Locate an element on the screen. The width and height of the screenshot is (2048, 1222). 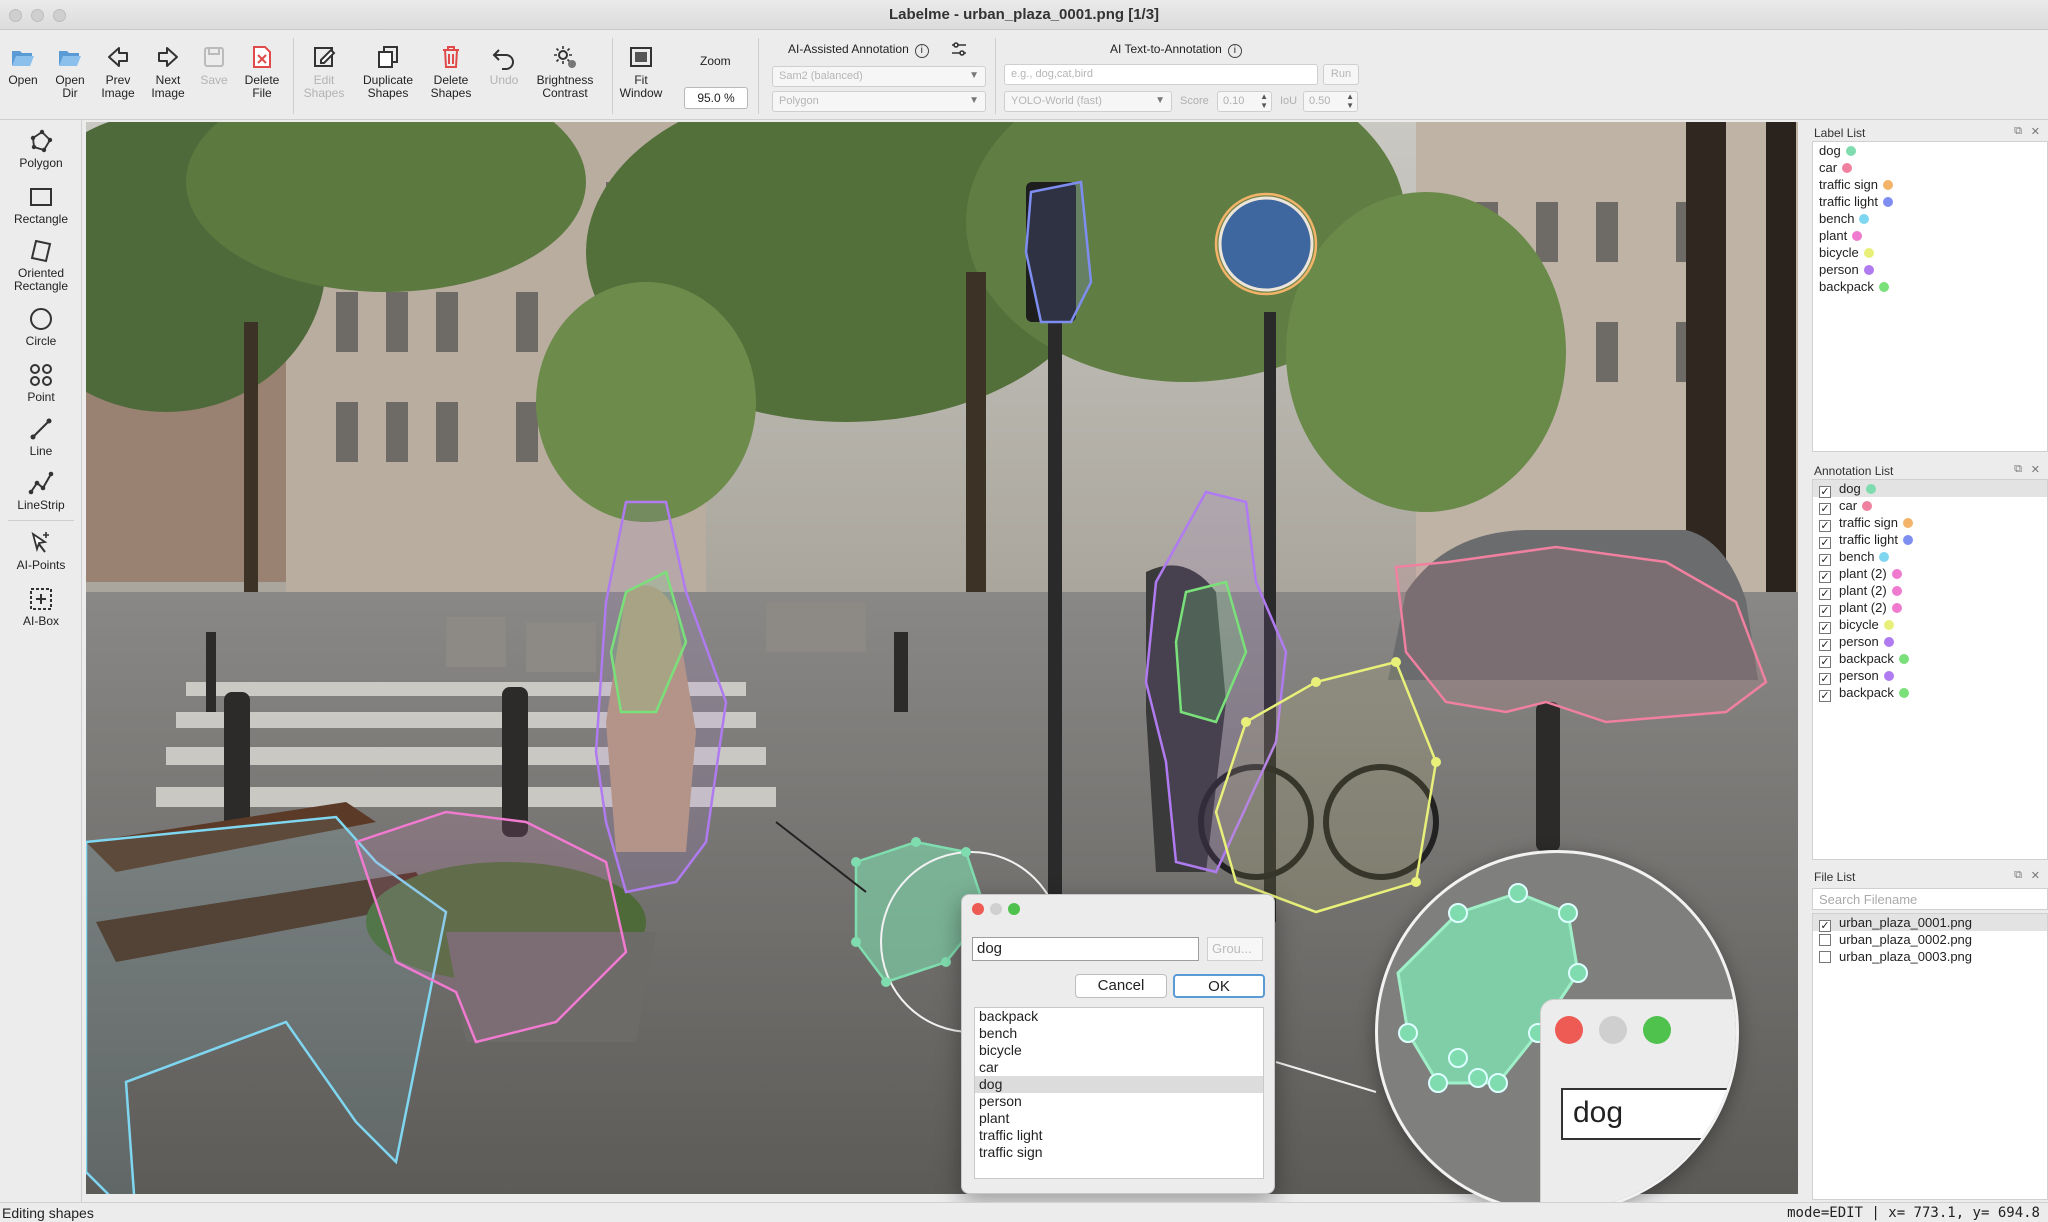
label-option: bicycle is located at coordinates (1119, 1050).